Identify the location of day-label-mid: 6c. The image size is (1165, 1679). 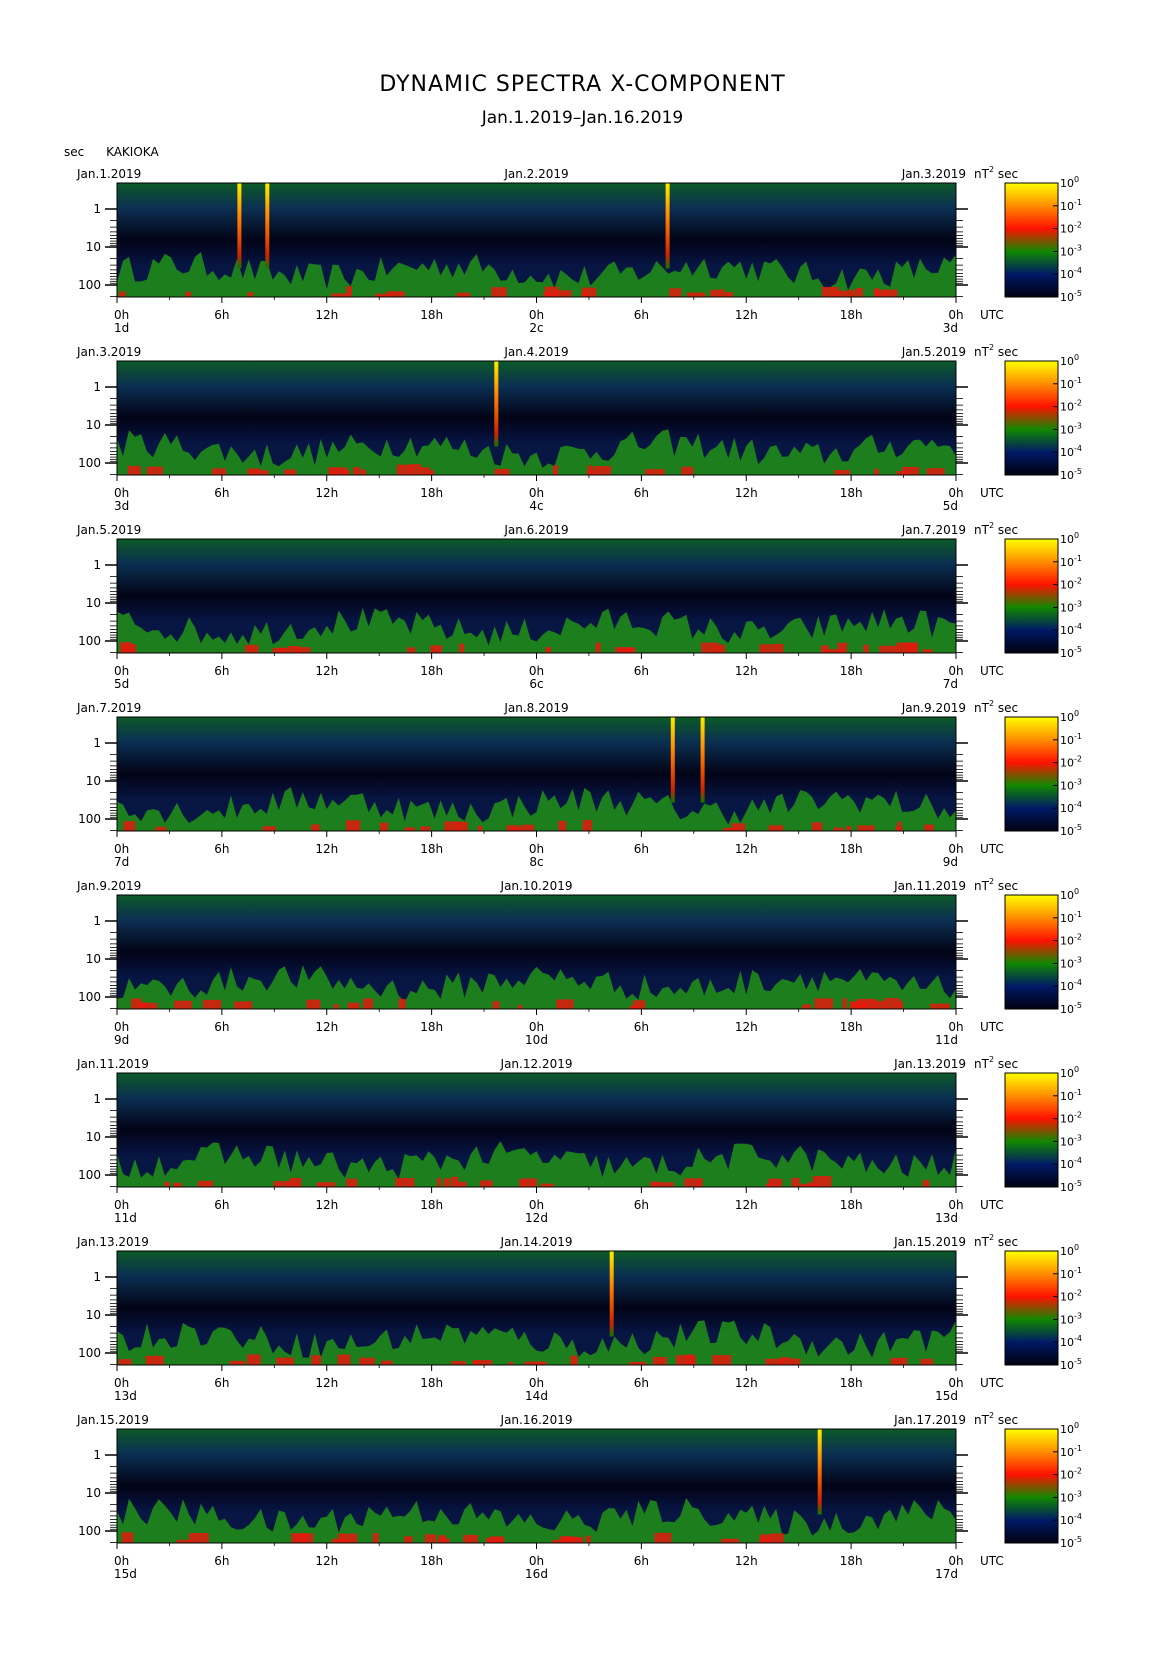
(536, 684).